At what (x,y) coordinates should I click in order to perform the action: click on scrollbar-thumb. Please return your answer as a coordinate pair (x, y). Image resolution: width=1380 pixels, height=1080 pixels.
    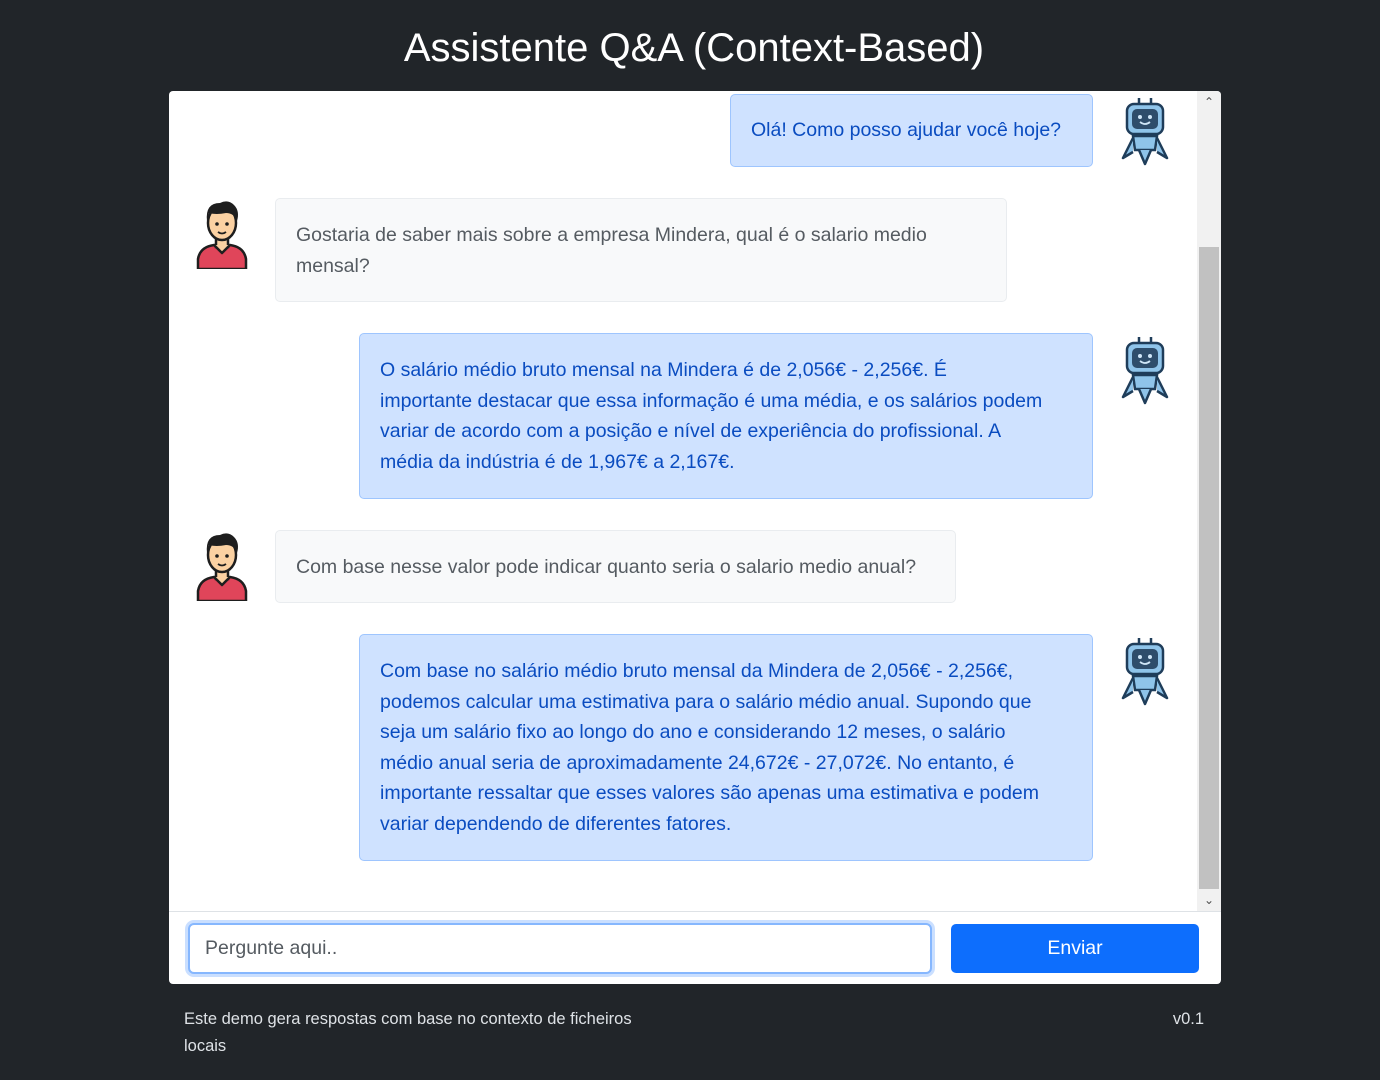
    Looking at the image, I should click on (1209, 568).